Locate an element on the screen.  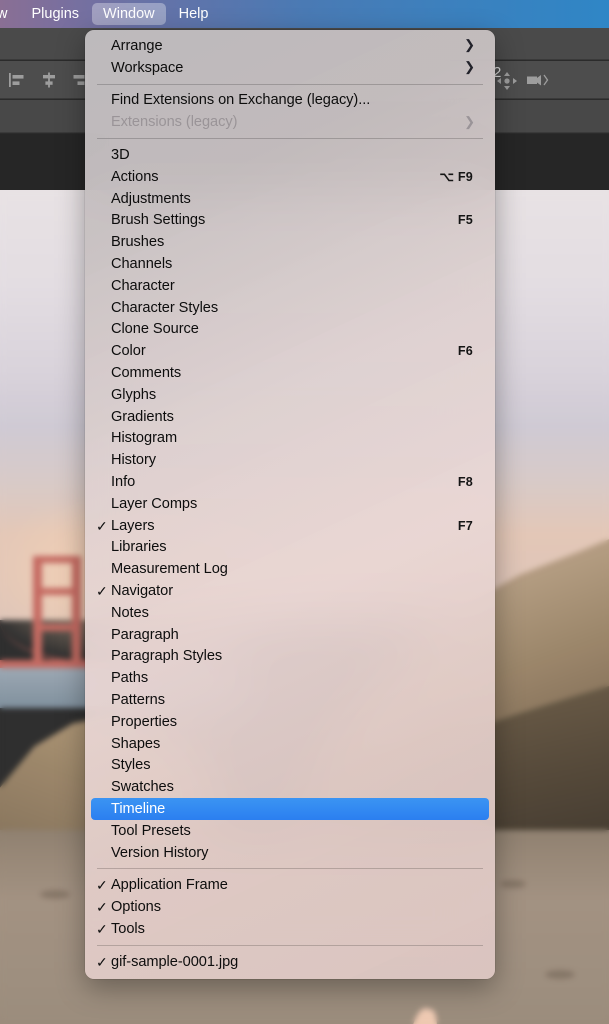
menu-item-adjustments: Adjustments is located at coordinates (290, 199).